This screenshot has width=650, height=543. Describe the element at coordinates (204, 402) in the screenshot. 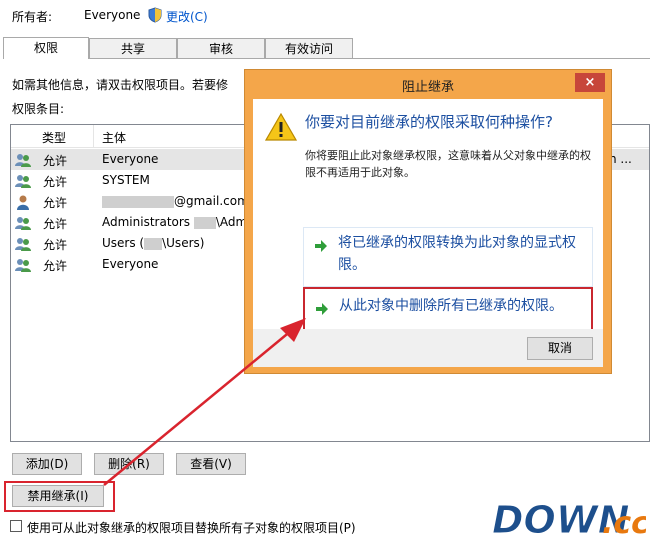

I see `annotation-arrow` at that location.